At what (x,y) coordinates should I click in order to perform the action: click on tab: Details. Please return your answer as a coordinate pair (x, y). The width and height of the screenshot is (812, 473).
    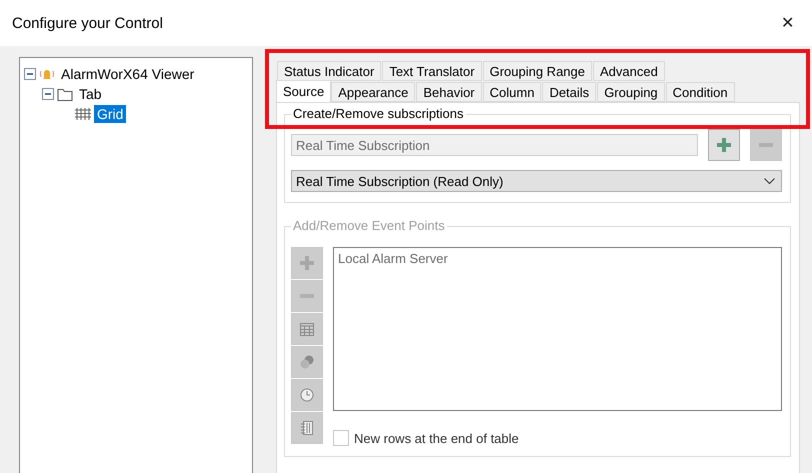
    Looking at the image, I should click on (569, 92).